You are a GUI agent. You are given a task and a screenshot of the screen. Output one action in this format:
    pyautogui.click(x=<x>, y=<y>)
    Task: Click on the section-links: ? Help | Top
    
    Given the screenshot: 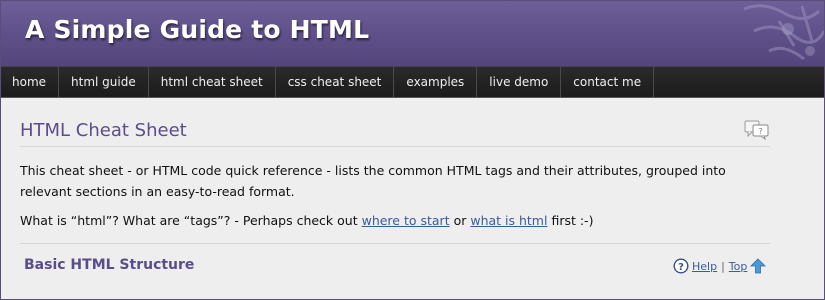 What is the action you would take?
    pyautogui.click(x=720, y=266)
    